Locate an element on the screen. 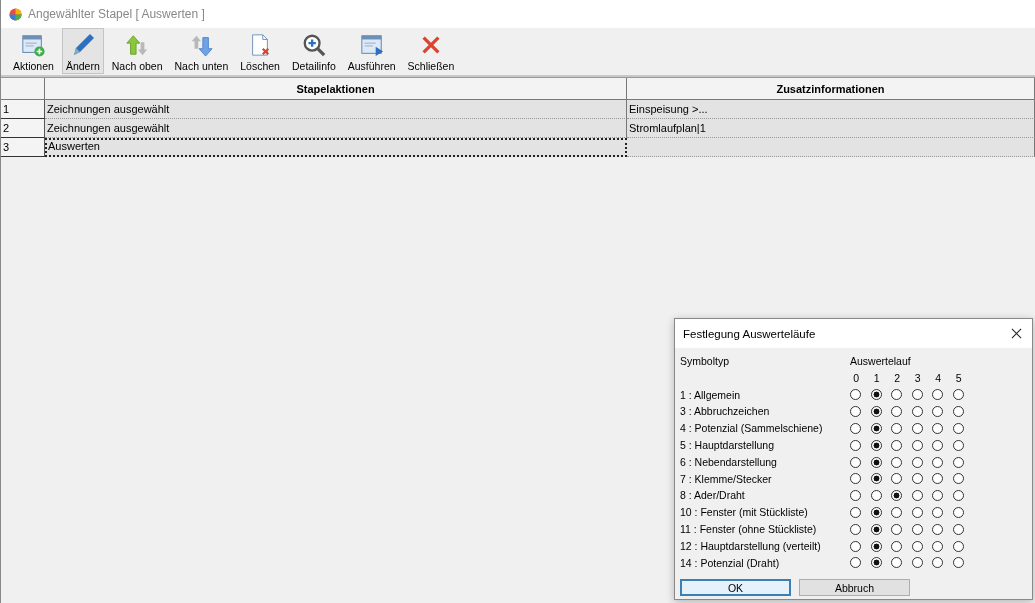  close-icon is located at coordinates (1016, 333).